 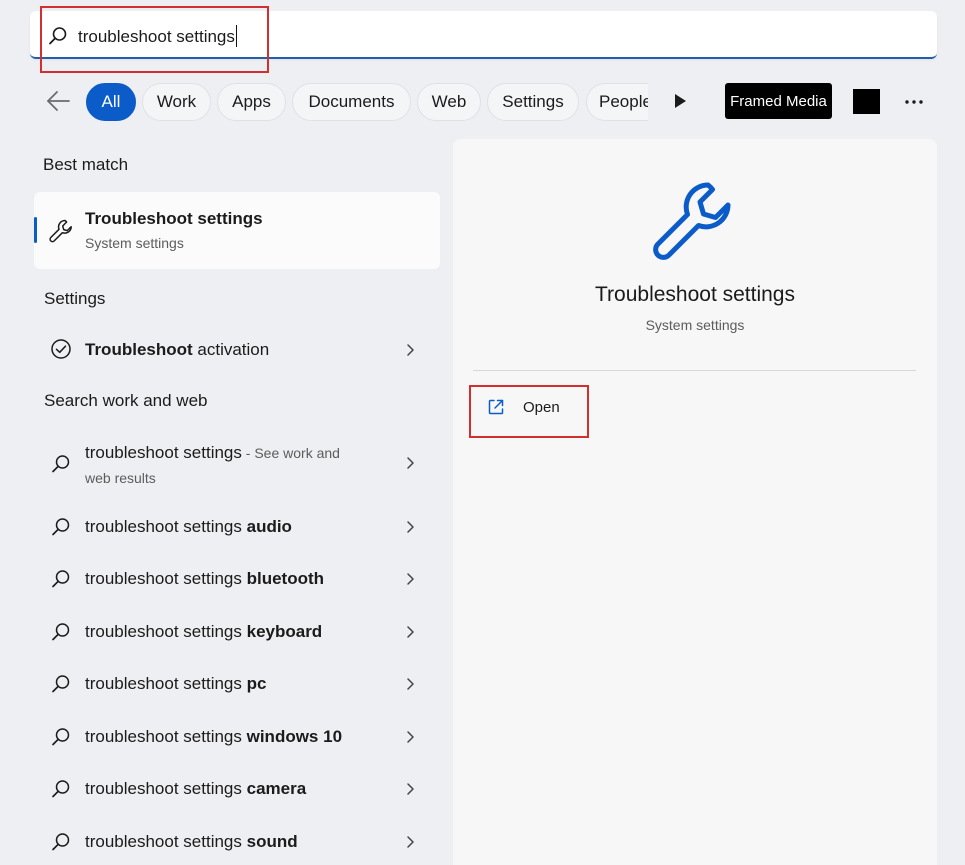 What do you see at coordinates (188, 526) in the screenshot?
I see `web-result-label: troubleshoot settings audio` at bounding box center [188, 526].